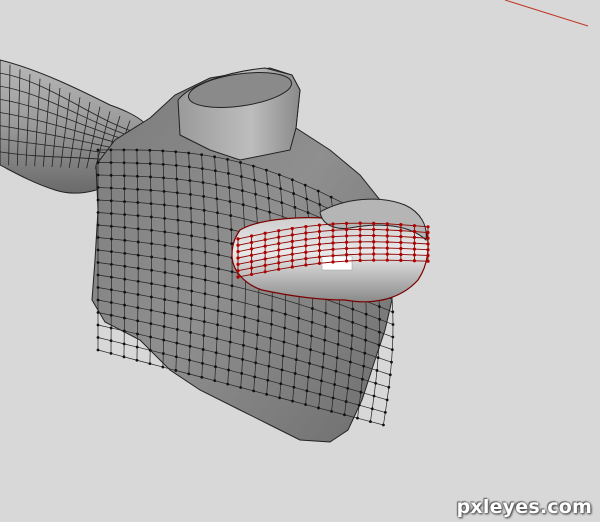 This screenshot has width=600, height=522. What do you see at coordinates (546, 13) in the screenshot?
I see `axis-line` at bounding box center [546, 13].